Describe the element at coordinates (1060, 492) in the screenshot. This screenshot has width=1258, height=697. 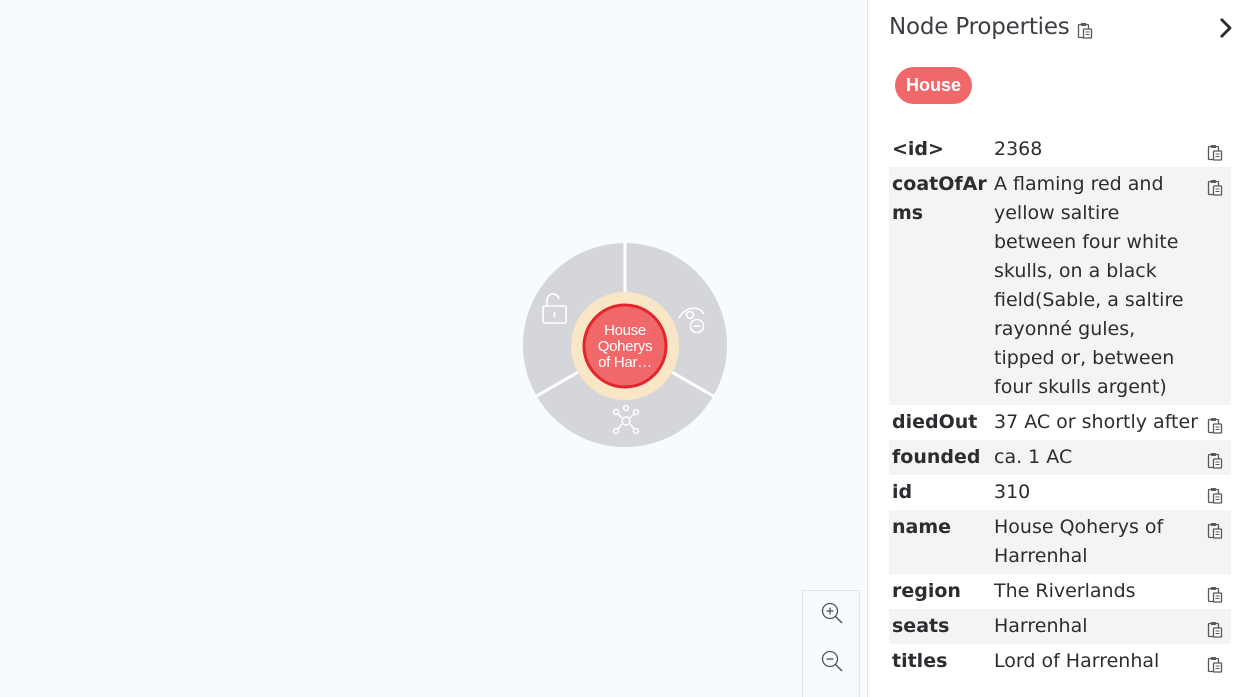
I see `property-row: id 310` at that location.